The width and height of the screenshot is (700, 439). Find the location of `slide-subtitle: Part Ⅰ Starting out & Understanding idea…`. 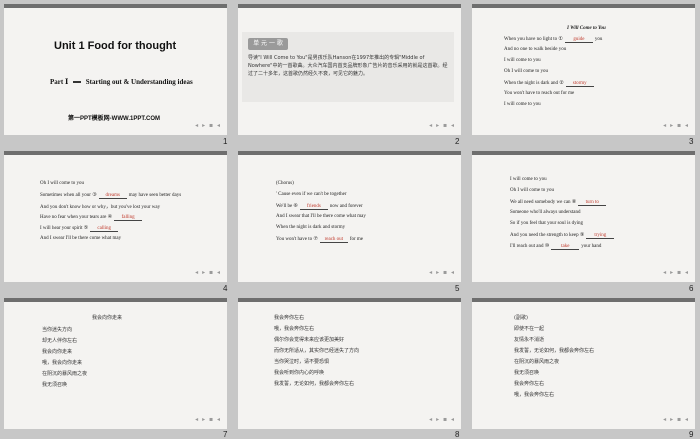

slide-subtitle: Part Ⅰ Starting out & Understanding idea… is located at coordinates (121, 81).